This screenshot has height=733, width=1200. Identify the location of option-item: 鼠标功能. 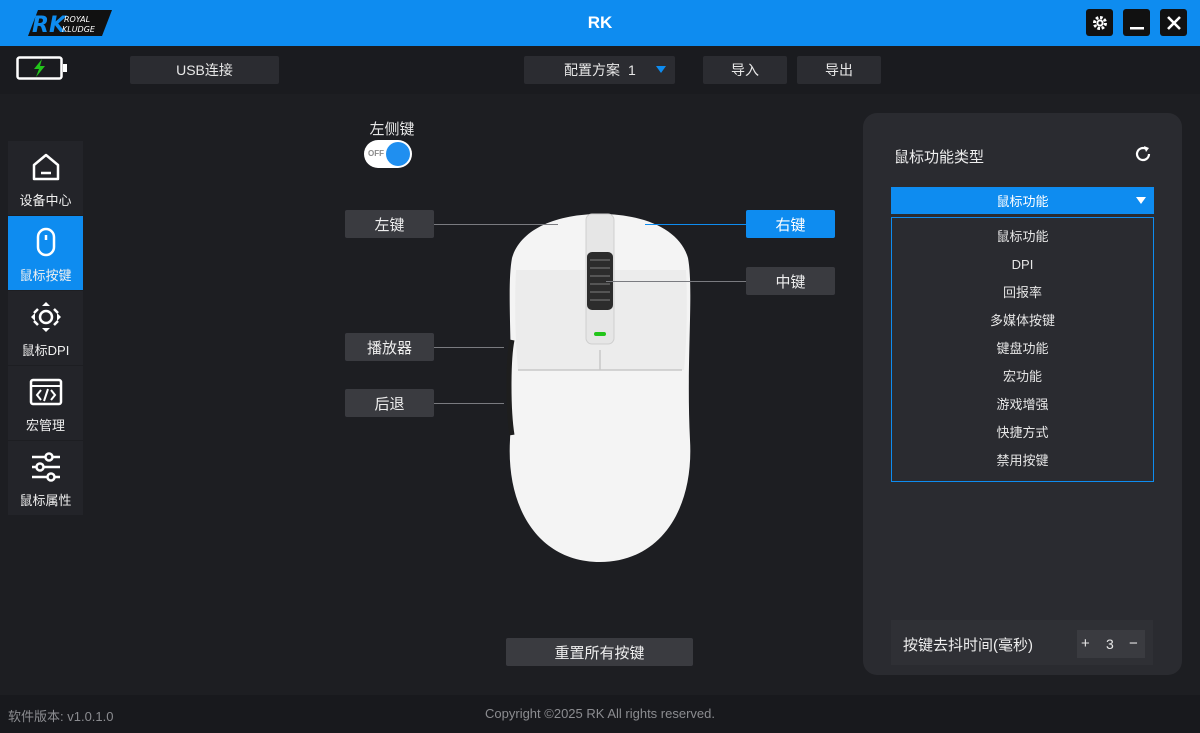
(1022, 237).